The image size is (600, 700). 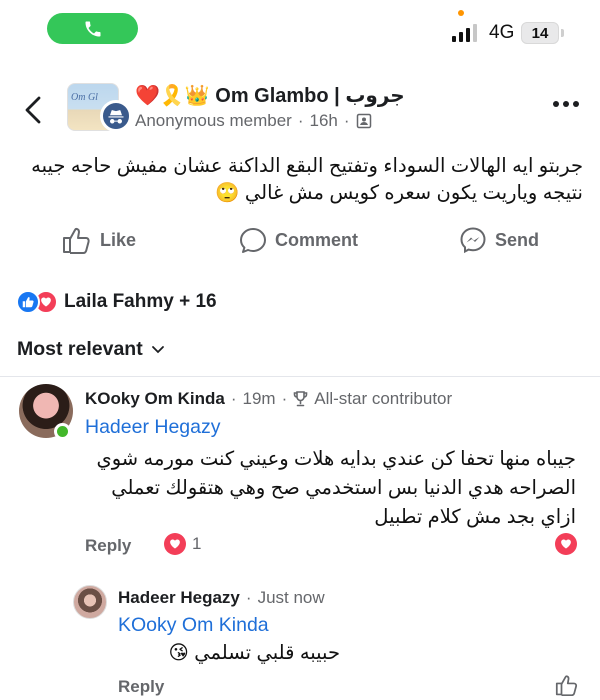 I want to click on reply-mention: KOoky Om Kinda, so click(x=193, y=625).